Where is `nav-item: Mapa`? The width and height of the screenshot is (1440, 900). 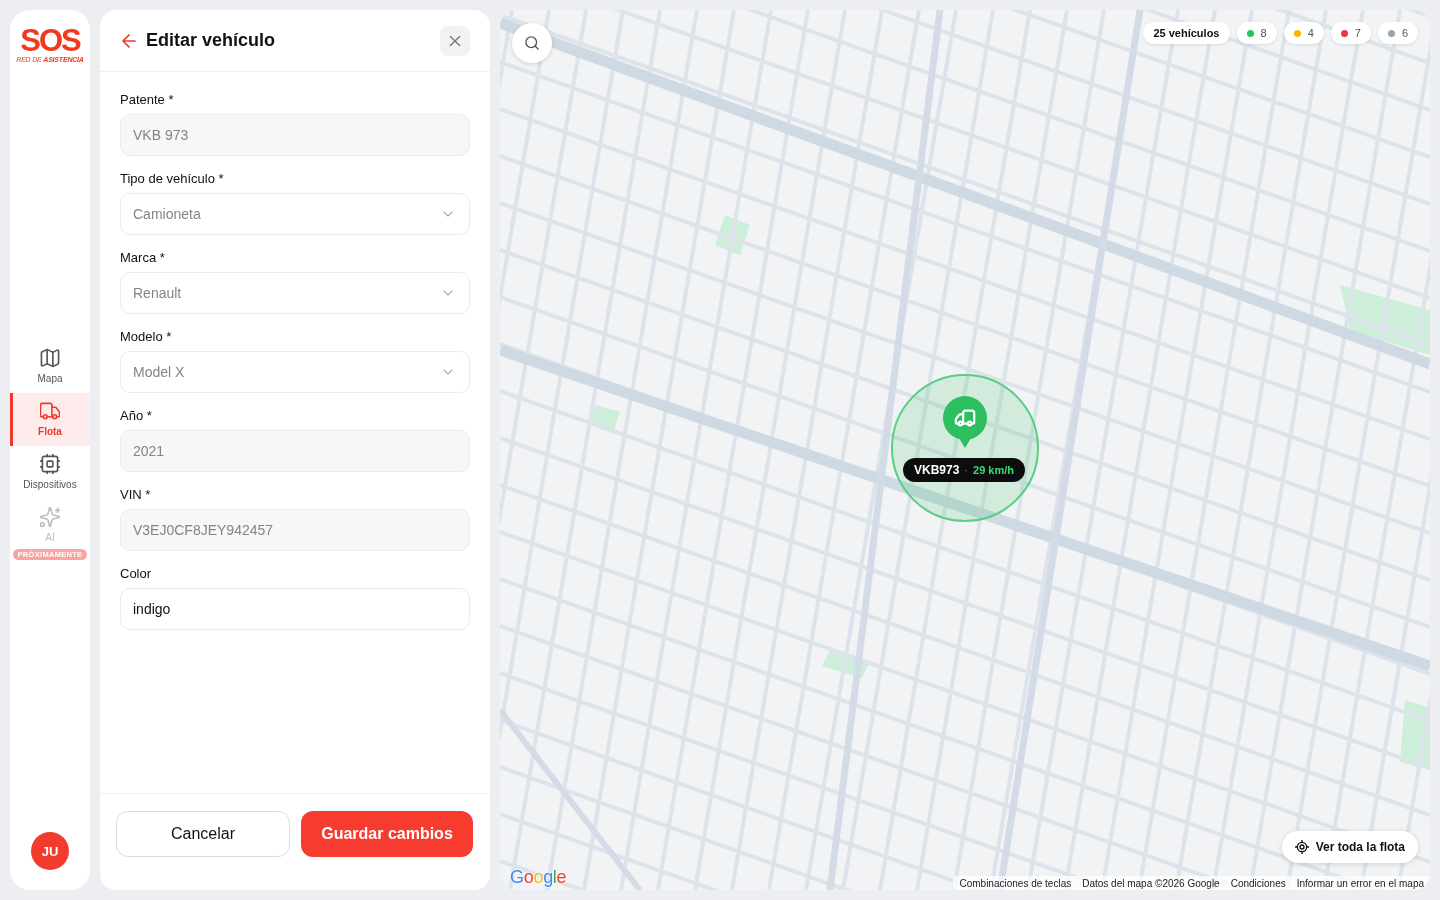 nav-item: Mapa is located at coordinates (50, 366).